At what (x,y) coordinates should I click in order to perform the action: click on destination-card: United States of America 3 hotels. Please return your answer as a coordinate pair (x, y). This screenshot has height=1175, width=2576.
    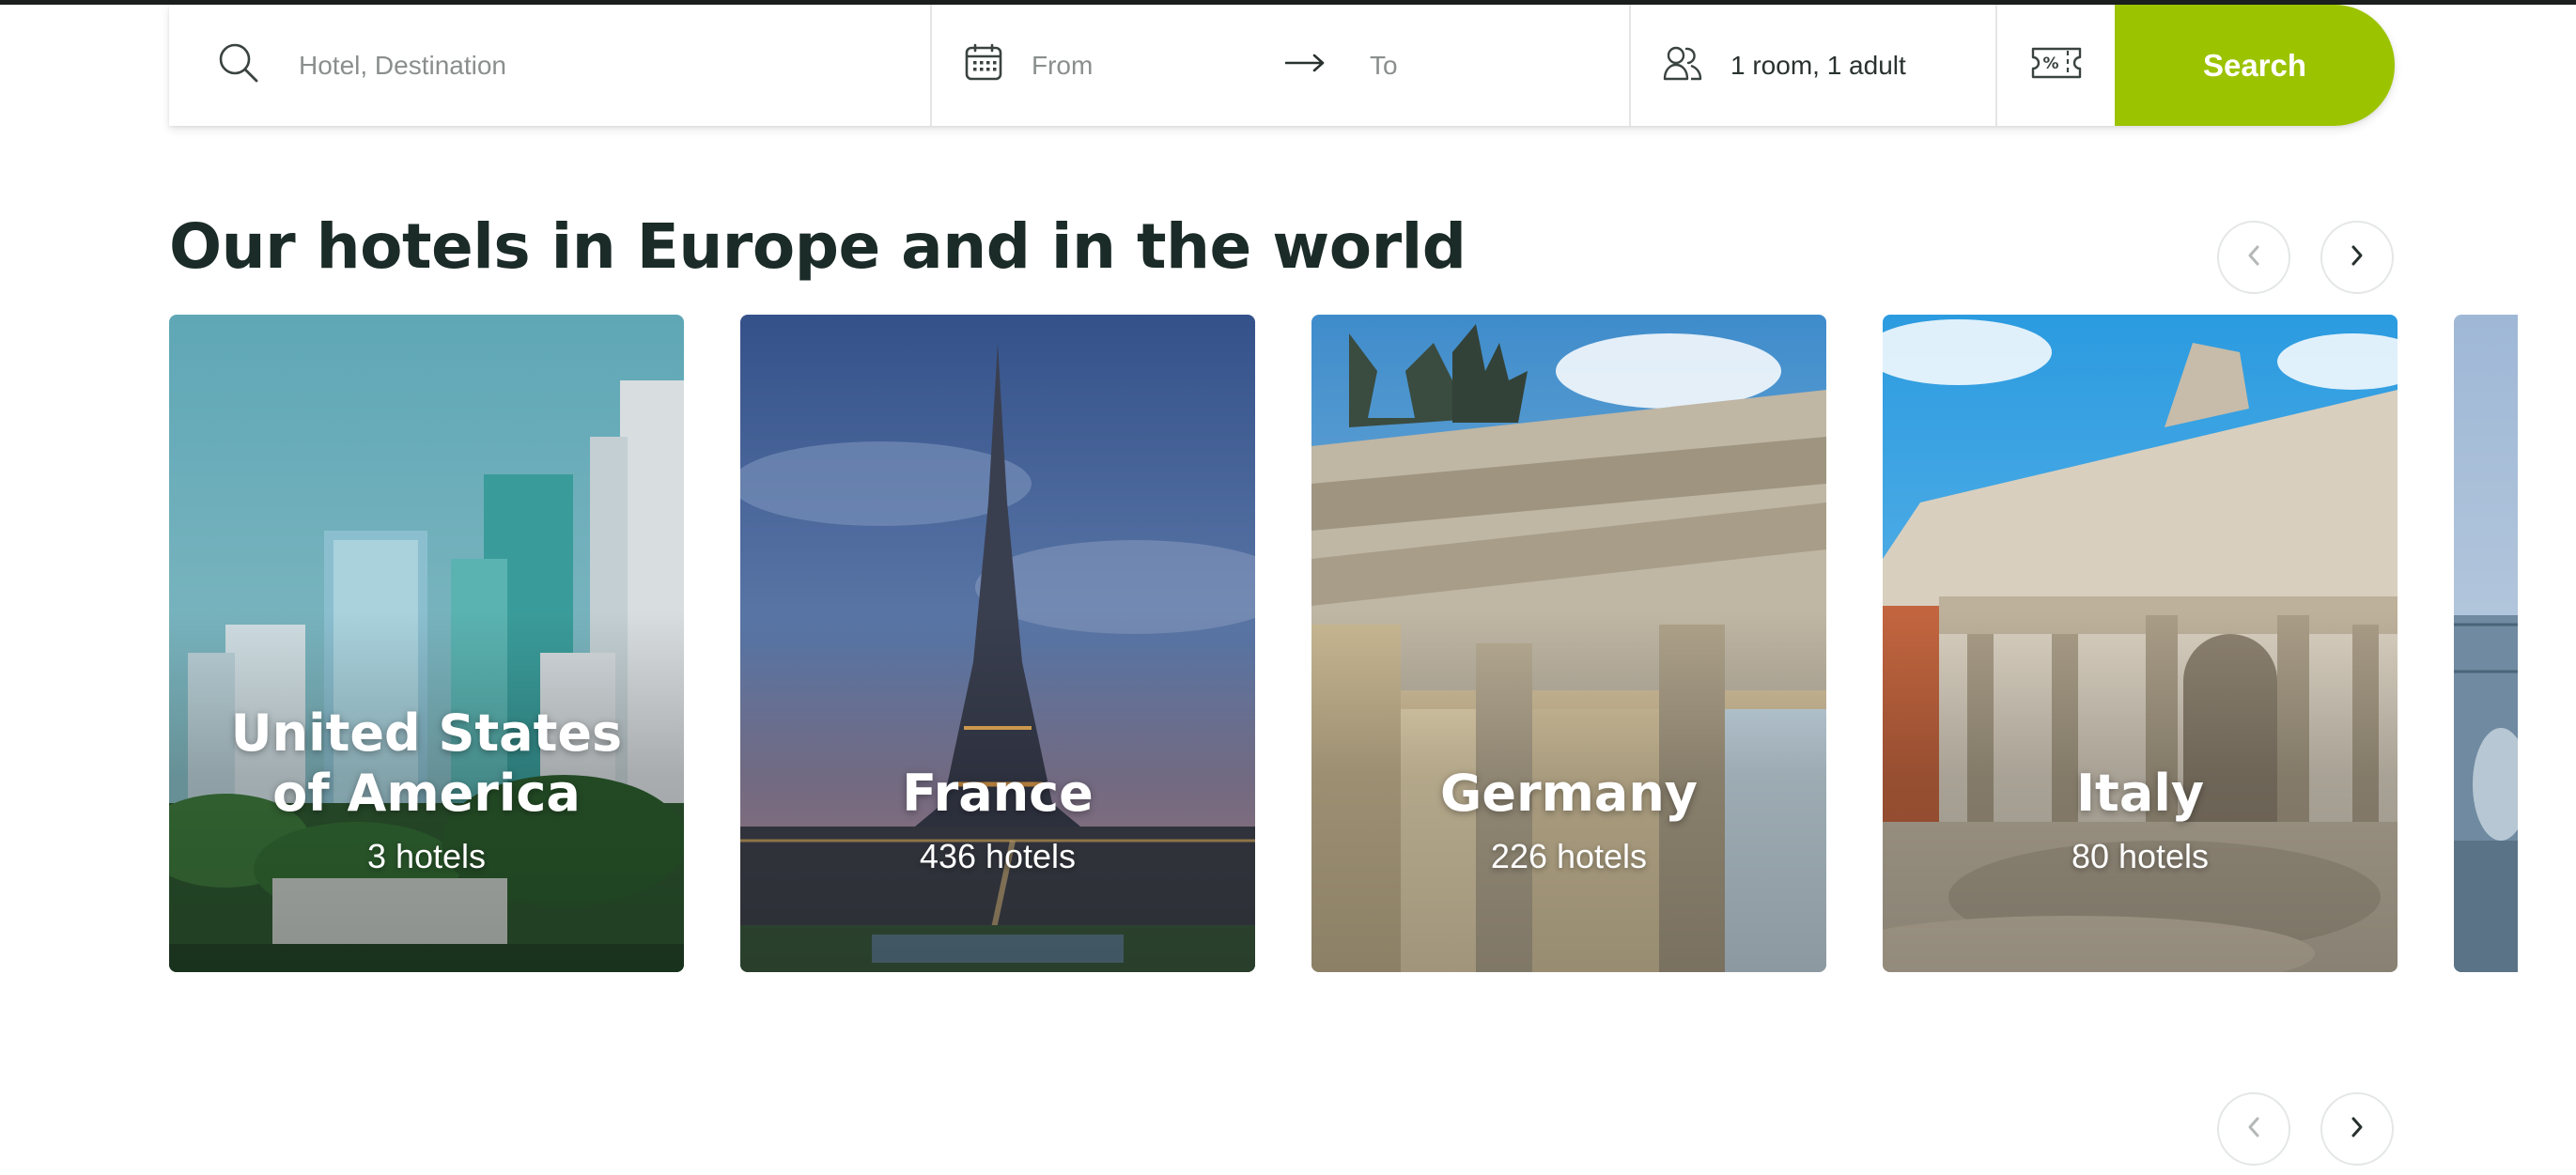
    Looking at the image, I should click on (426, 643).